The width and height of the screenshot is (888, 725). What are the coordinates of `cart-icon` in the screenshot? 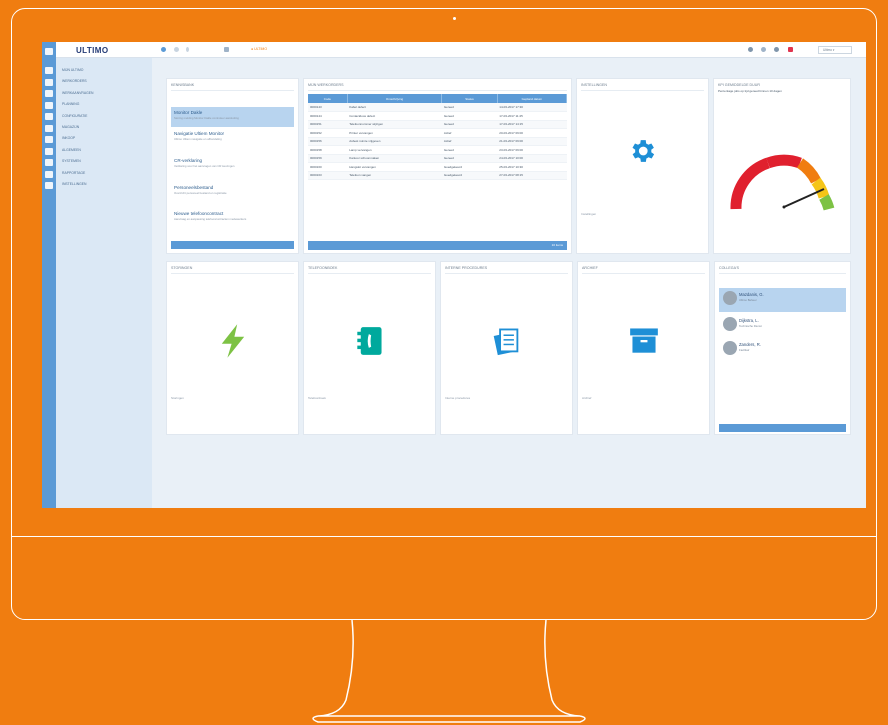 It's located at (49, 139).